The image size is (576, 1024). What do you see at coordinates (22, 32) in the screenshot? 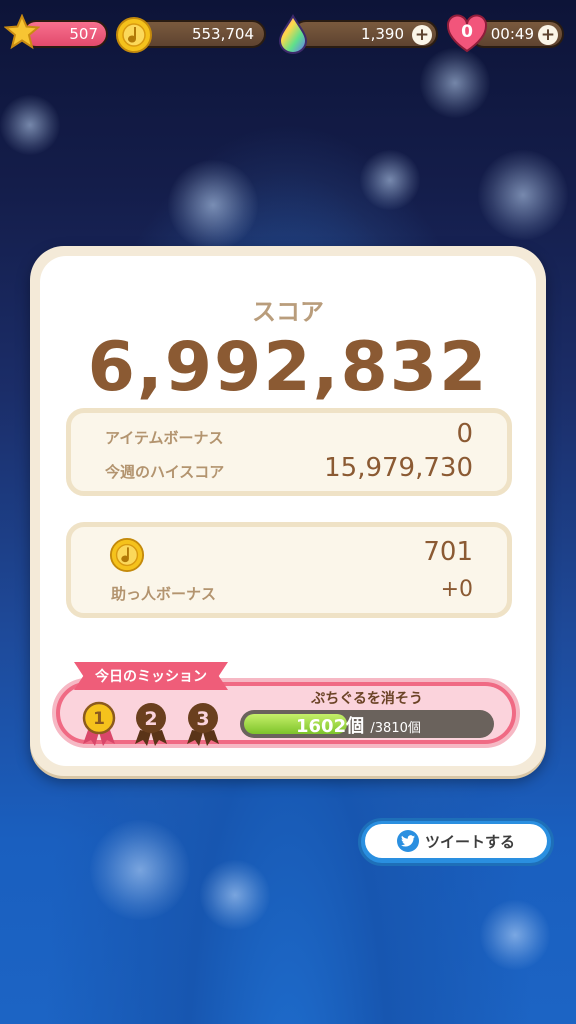
I see `star-icon` at bounding box center [22, 32].